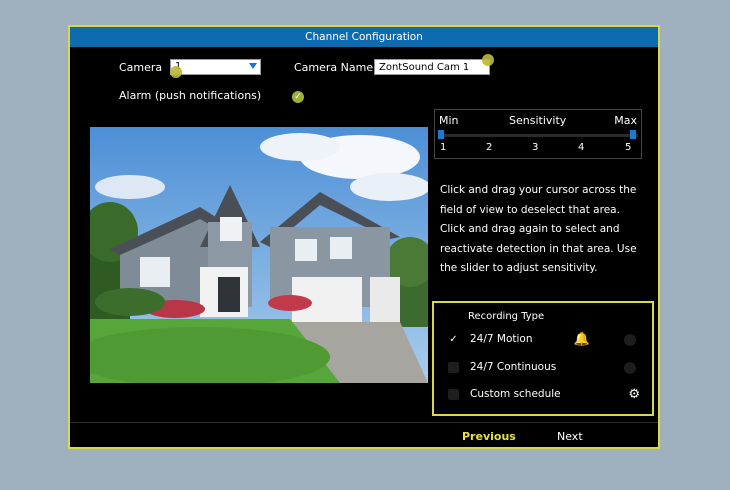 The height and width of the screenshot is (490, 730). Describe the element at coordinates (253, 66) in the screenshot. I see `dropdown-arrow-icon` at that location.